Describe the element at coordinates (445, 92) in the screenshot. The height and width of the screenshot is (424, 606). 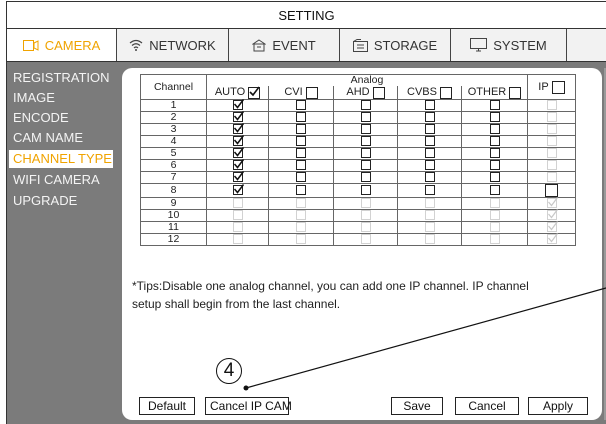
I see `cvbs-all-checkbox` at that location.